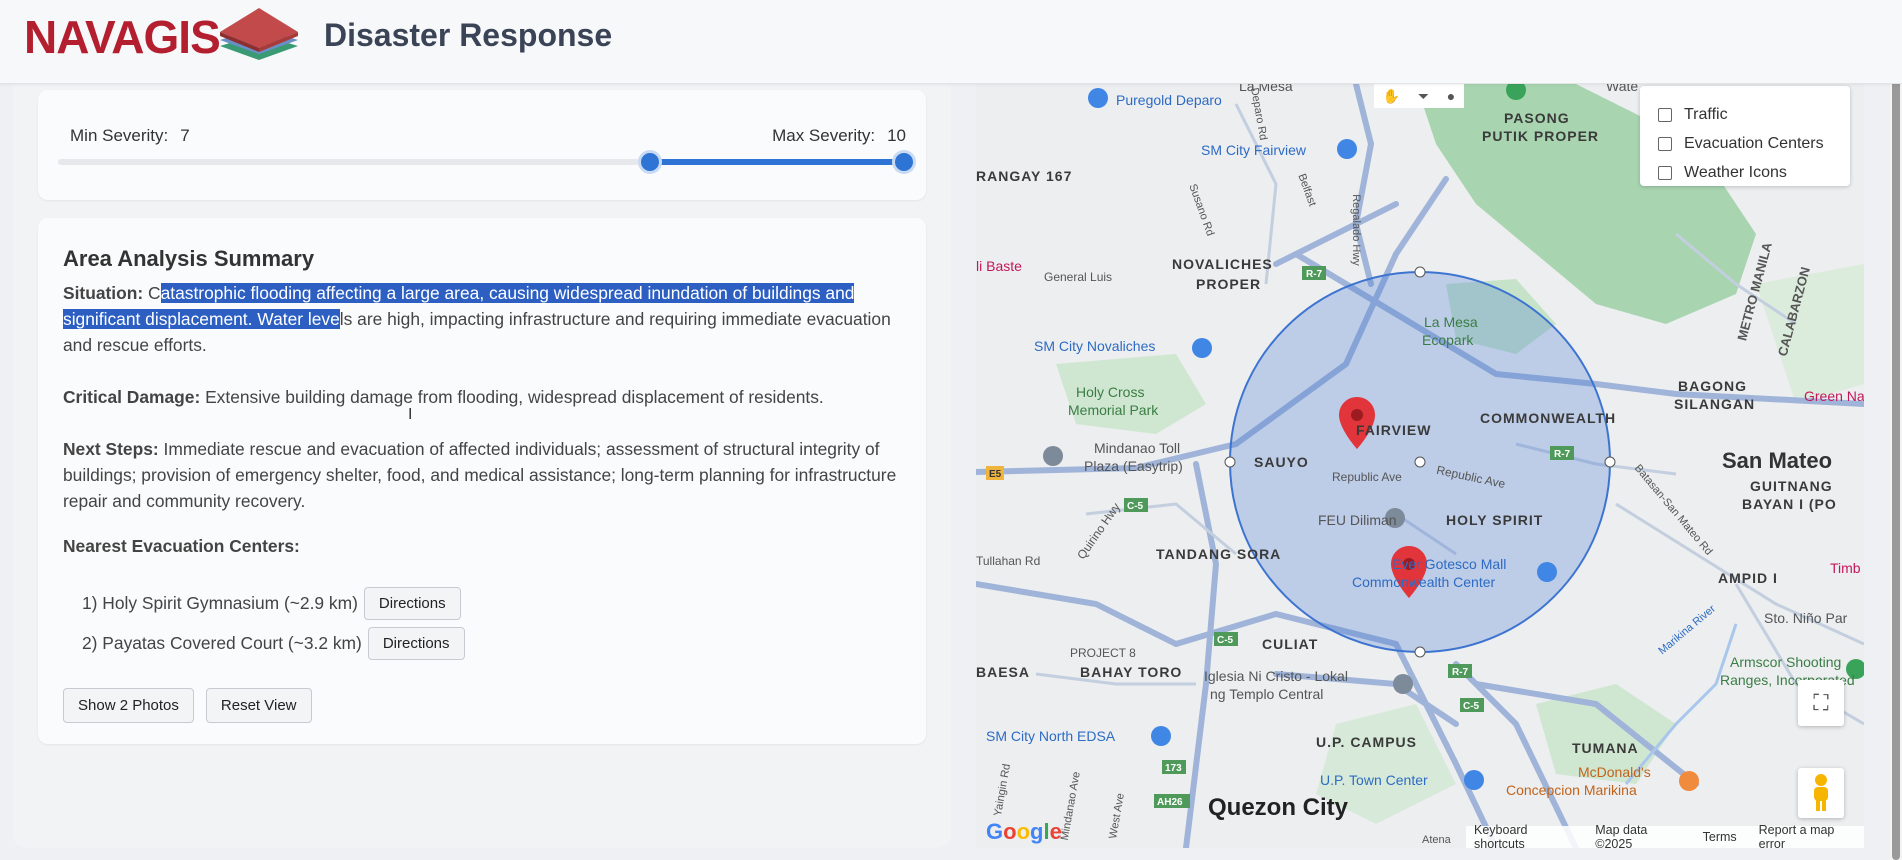  Describe the element at coordinates (1267, 694) in the screenshot. I see `map-label: ng Templo Central` at that location.